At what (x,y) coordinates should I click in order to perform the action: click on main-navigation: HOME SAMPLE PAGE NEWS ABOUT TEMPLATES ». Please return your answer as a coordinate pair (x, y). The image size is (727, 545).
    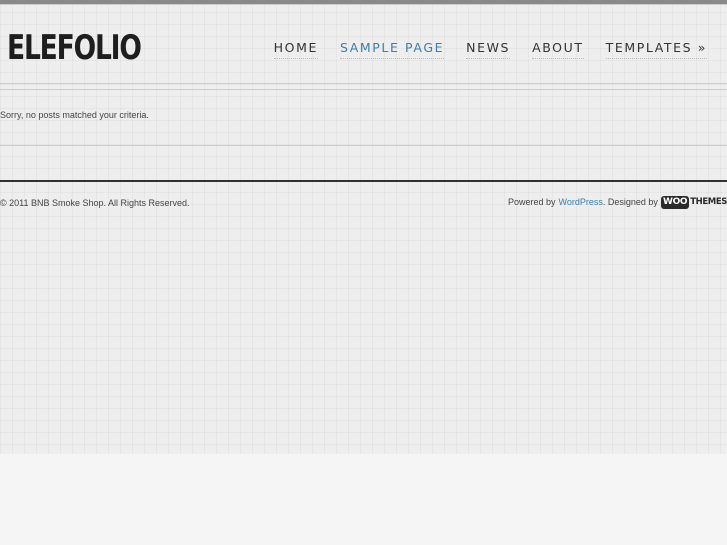
    Looking at the image, I should click on (479, 49).